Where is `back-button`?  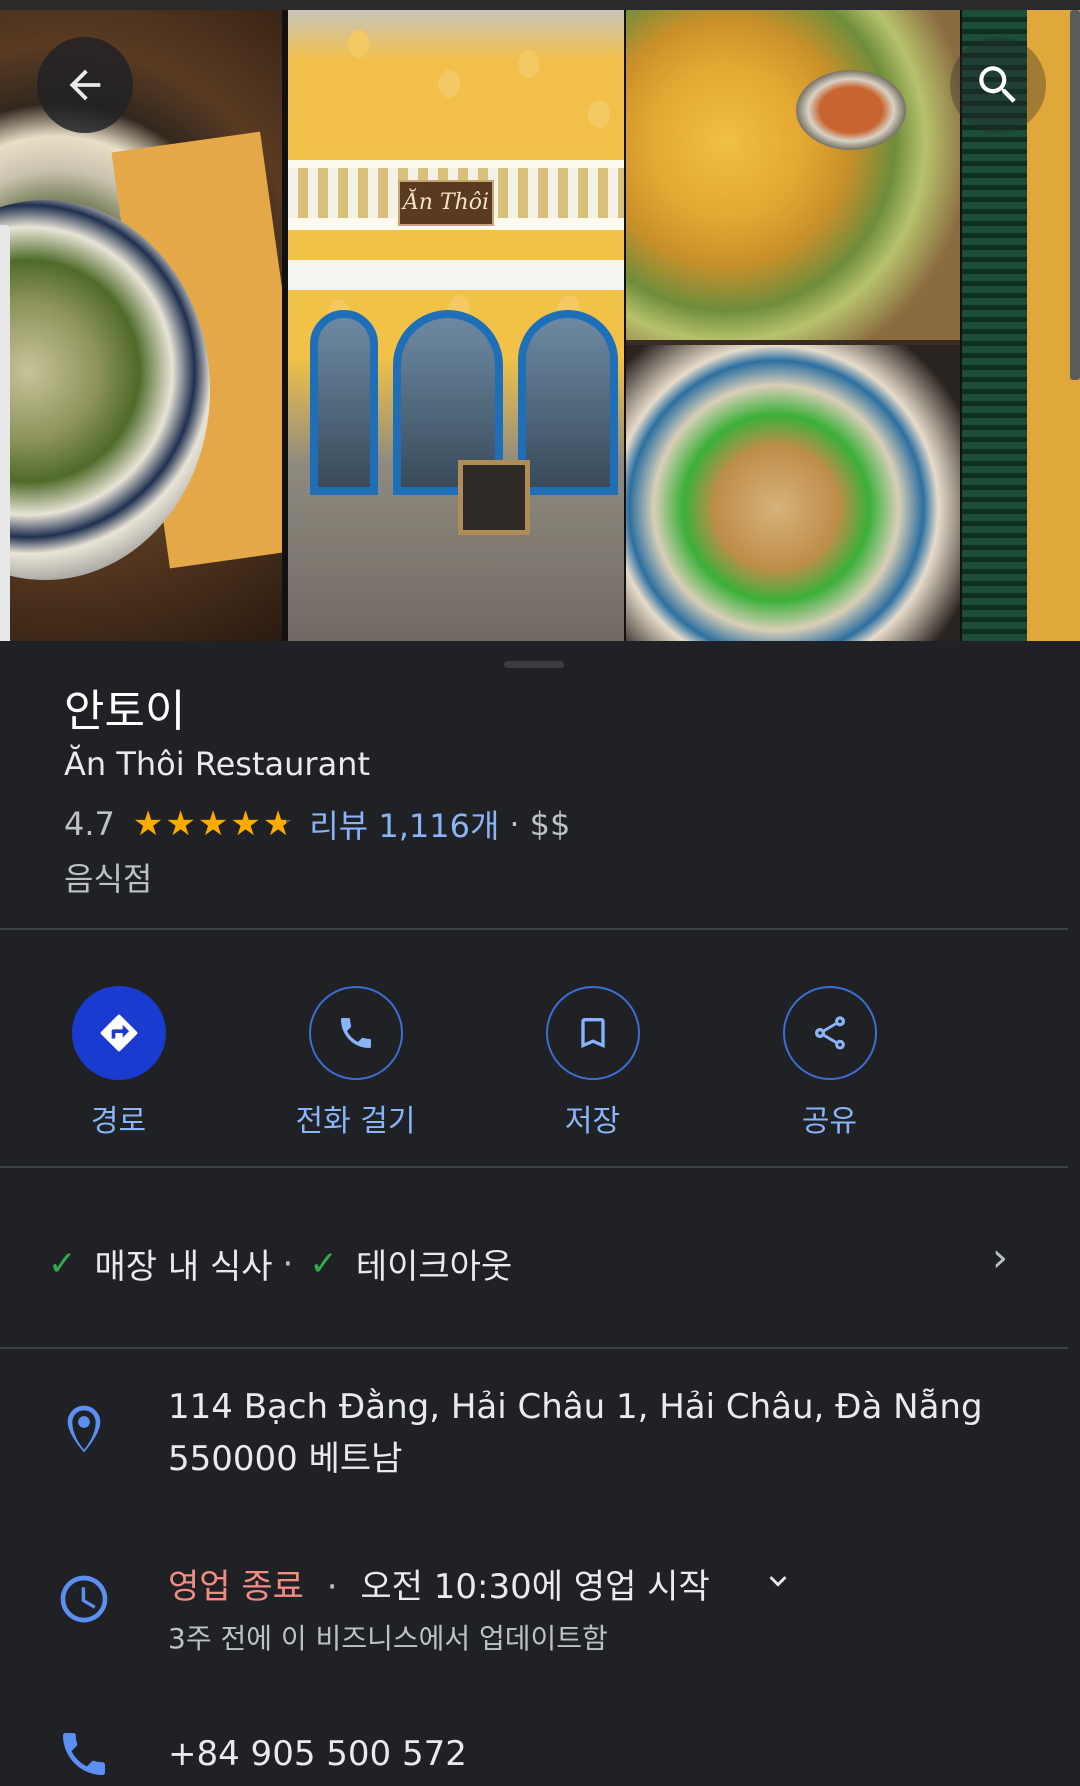 back-button is located at coordinates (85, 85).